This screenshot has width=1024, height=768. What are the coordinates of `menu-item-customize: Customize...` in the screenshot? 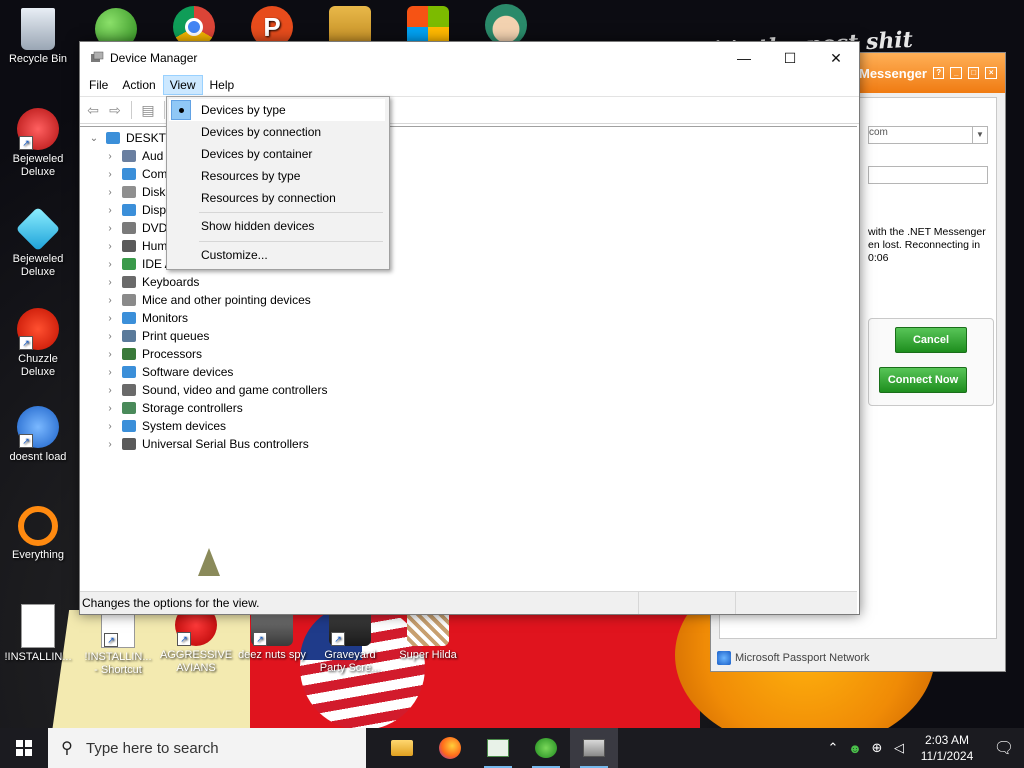 It's located at (277, 255).